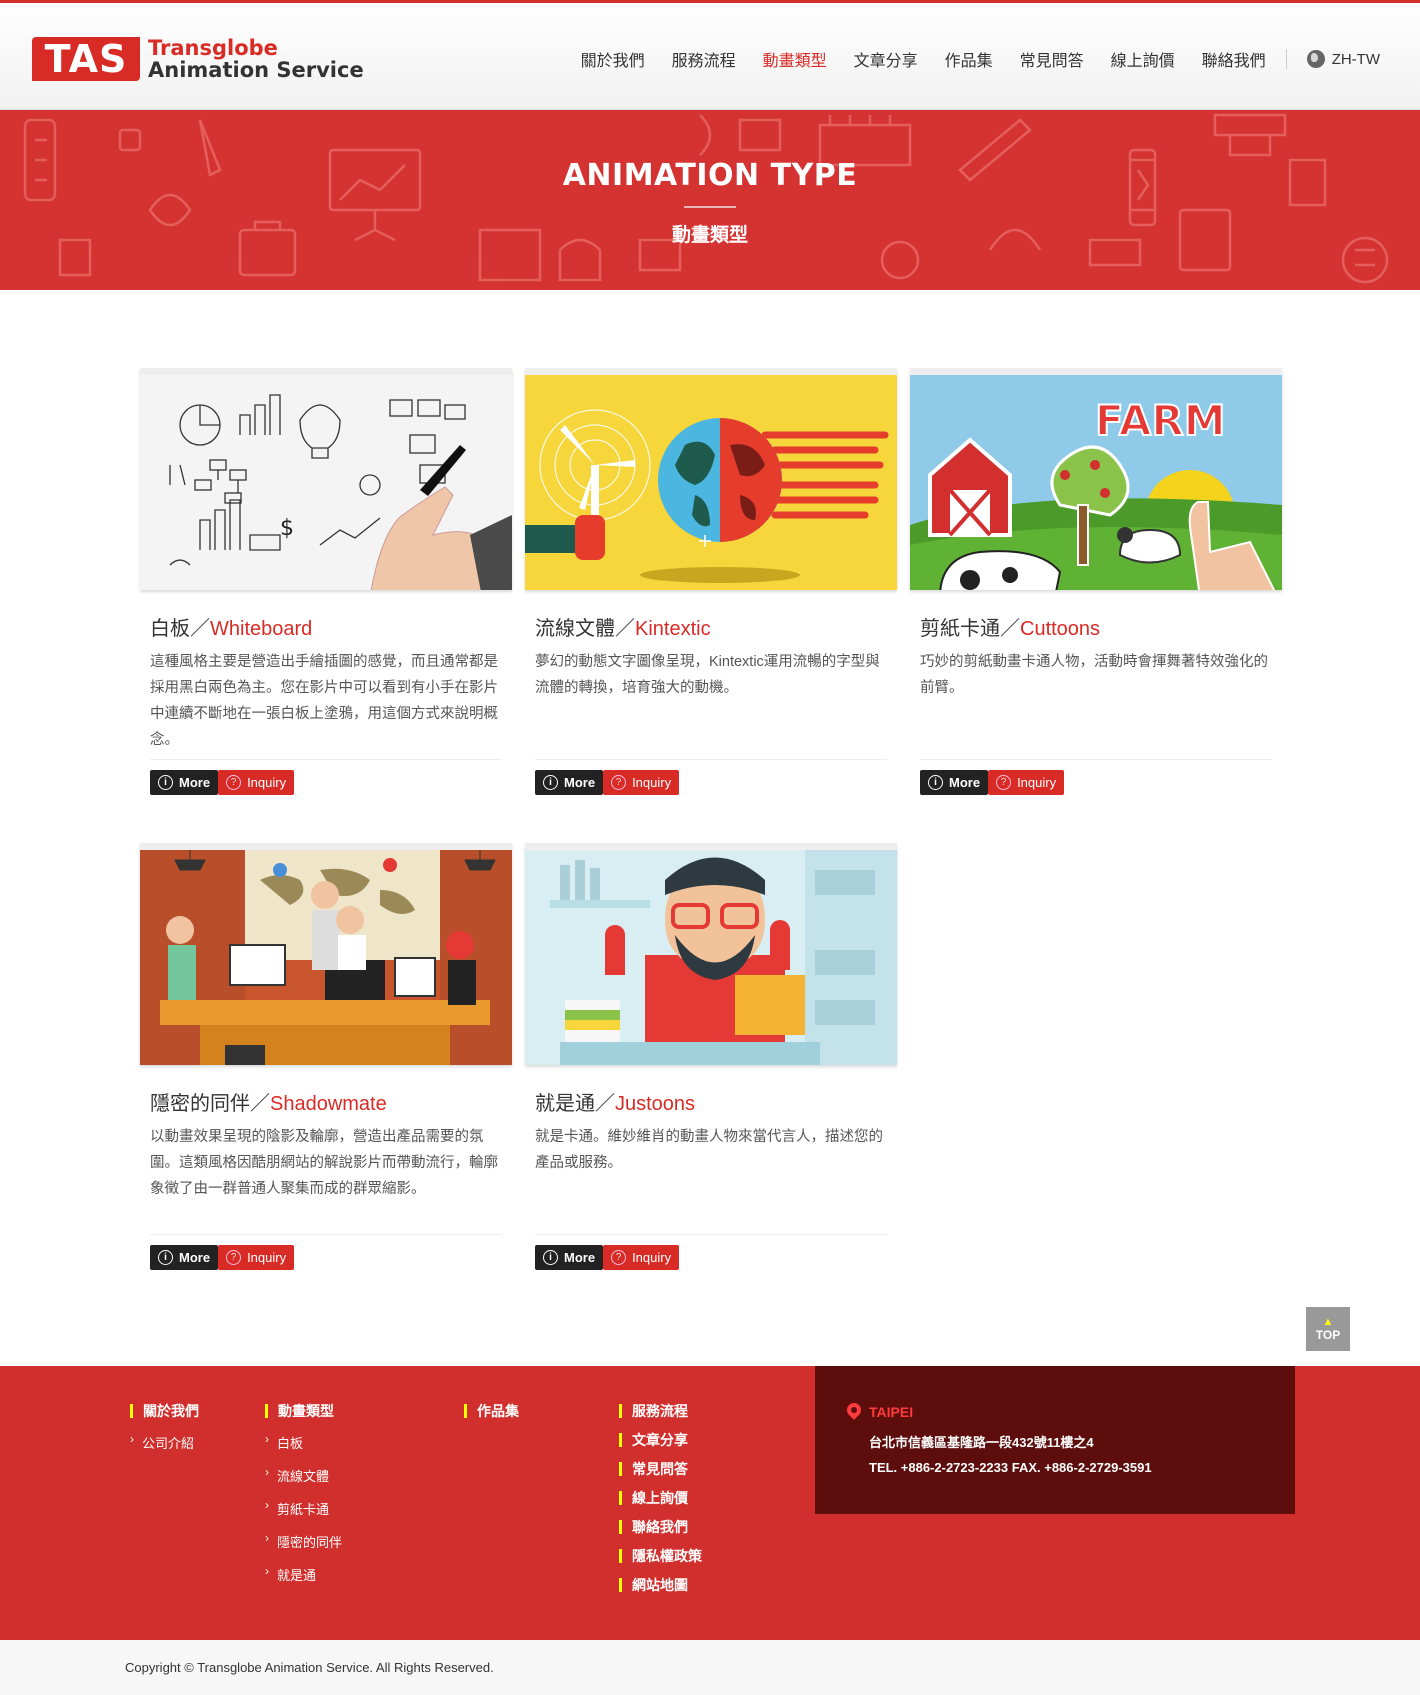 Image resolution: width=1420 pixels, height=1695 pixels. I want to click on nav-quote: 線上詢價, so click(1143, 59).